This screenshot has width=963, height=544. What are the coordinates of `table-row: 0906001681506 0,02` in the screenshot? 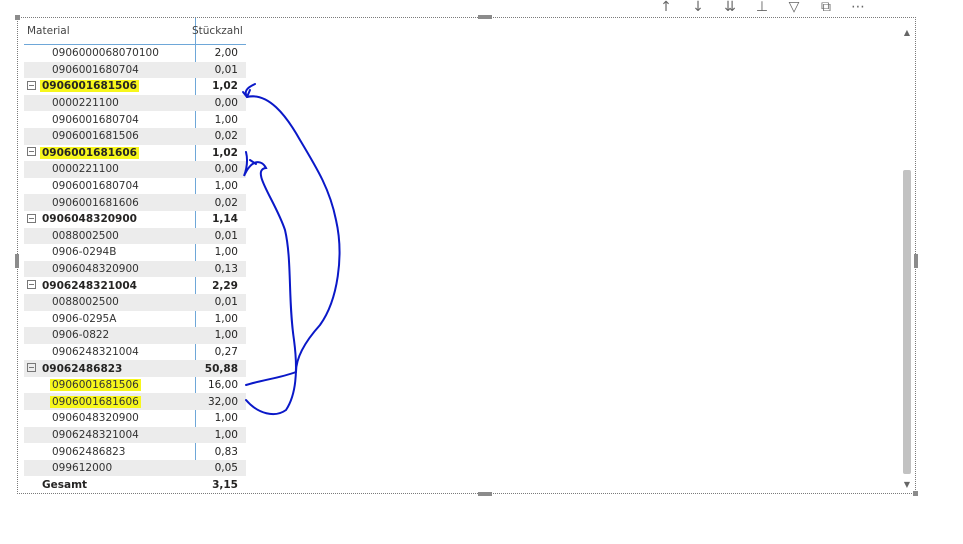 It's located at (135, 136).